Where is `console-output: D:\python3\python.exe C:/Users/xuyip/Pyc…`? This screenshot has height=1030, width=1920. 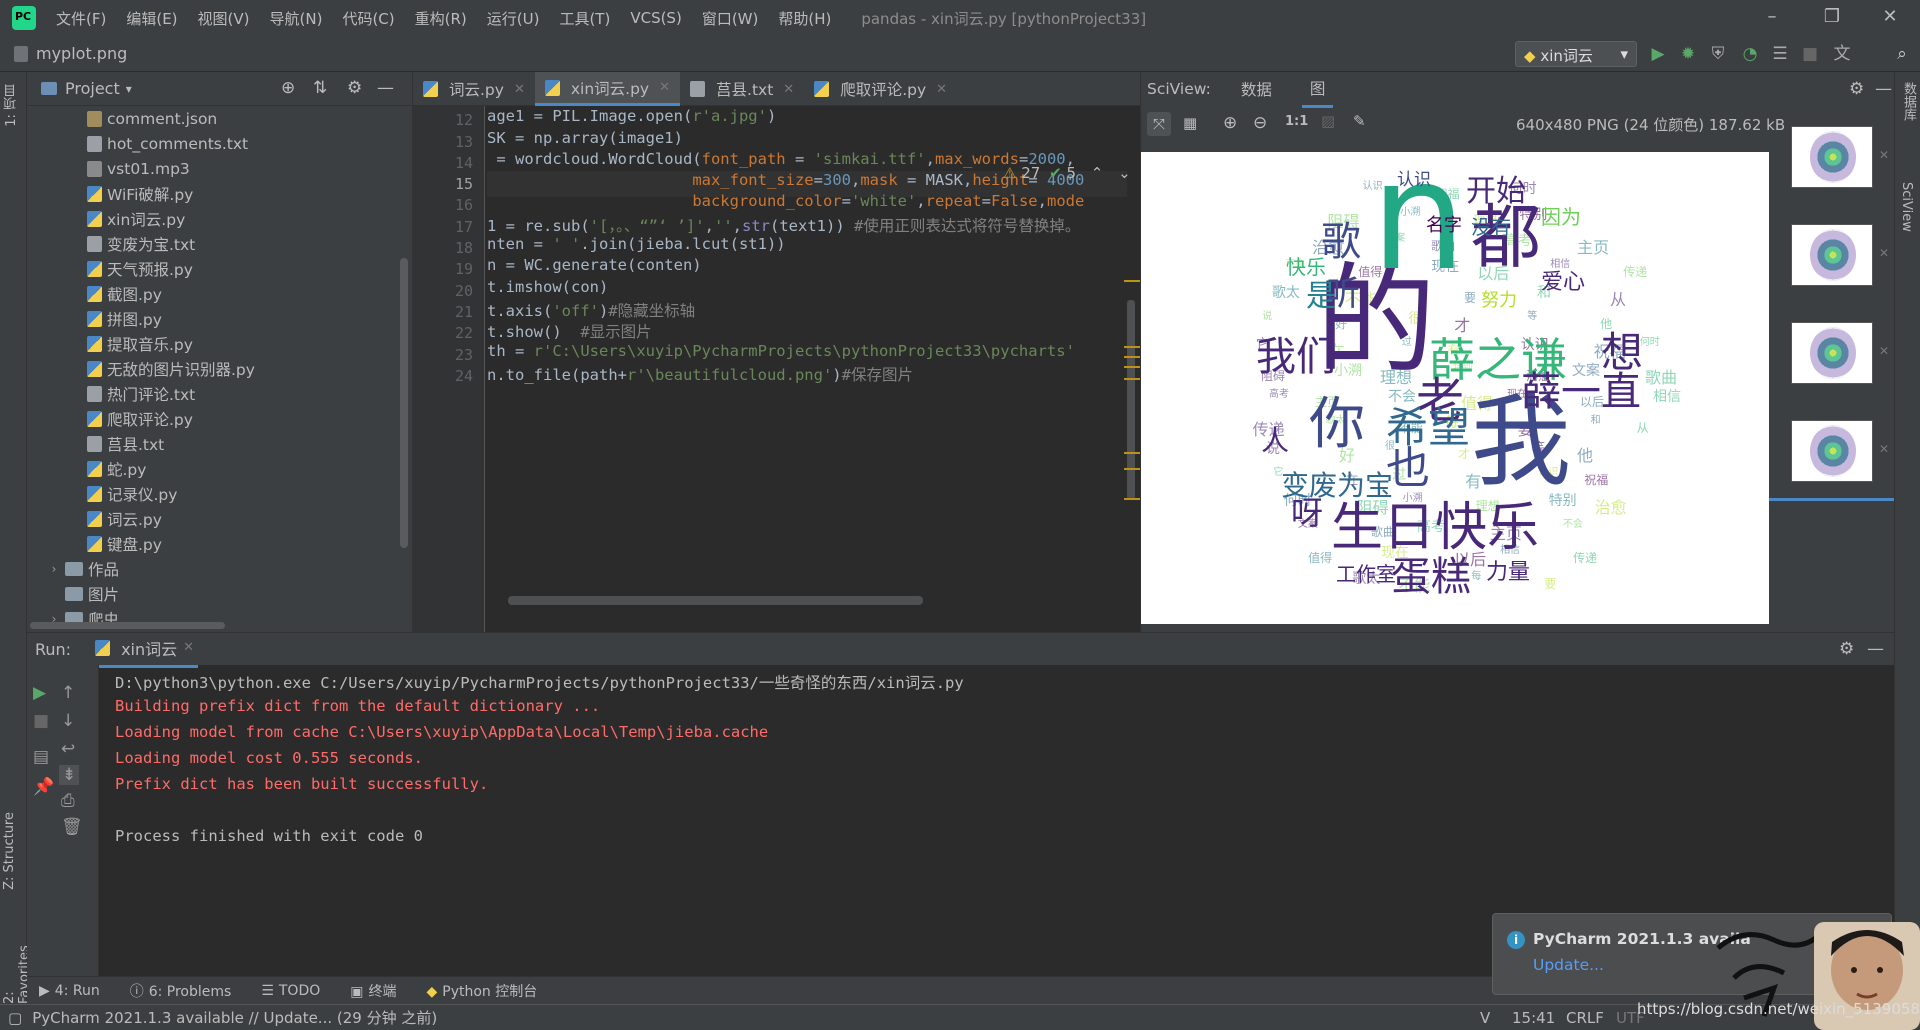
console-output: D:\python3\python.exe C:/Users/xuyip/Pyc… is located at coordinates (539, 762).